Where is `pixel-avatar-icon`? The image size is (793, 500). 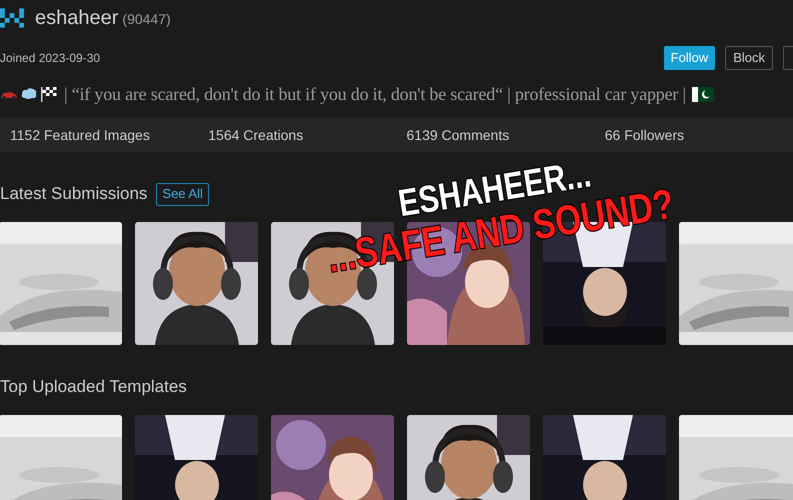
pixel-avatar-icon is located at coordinates (12, 18).